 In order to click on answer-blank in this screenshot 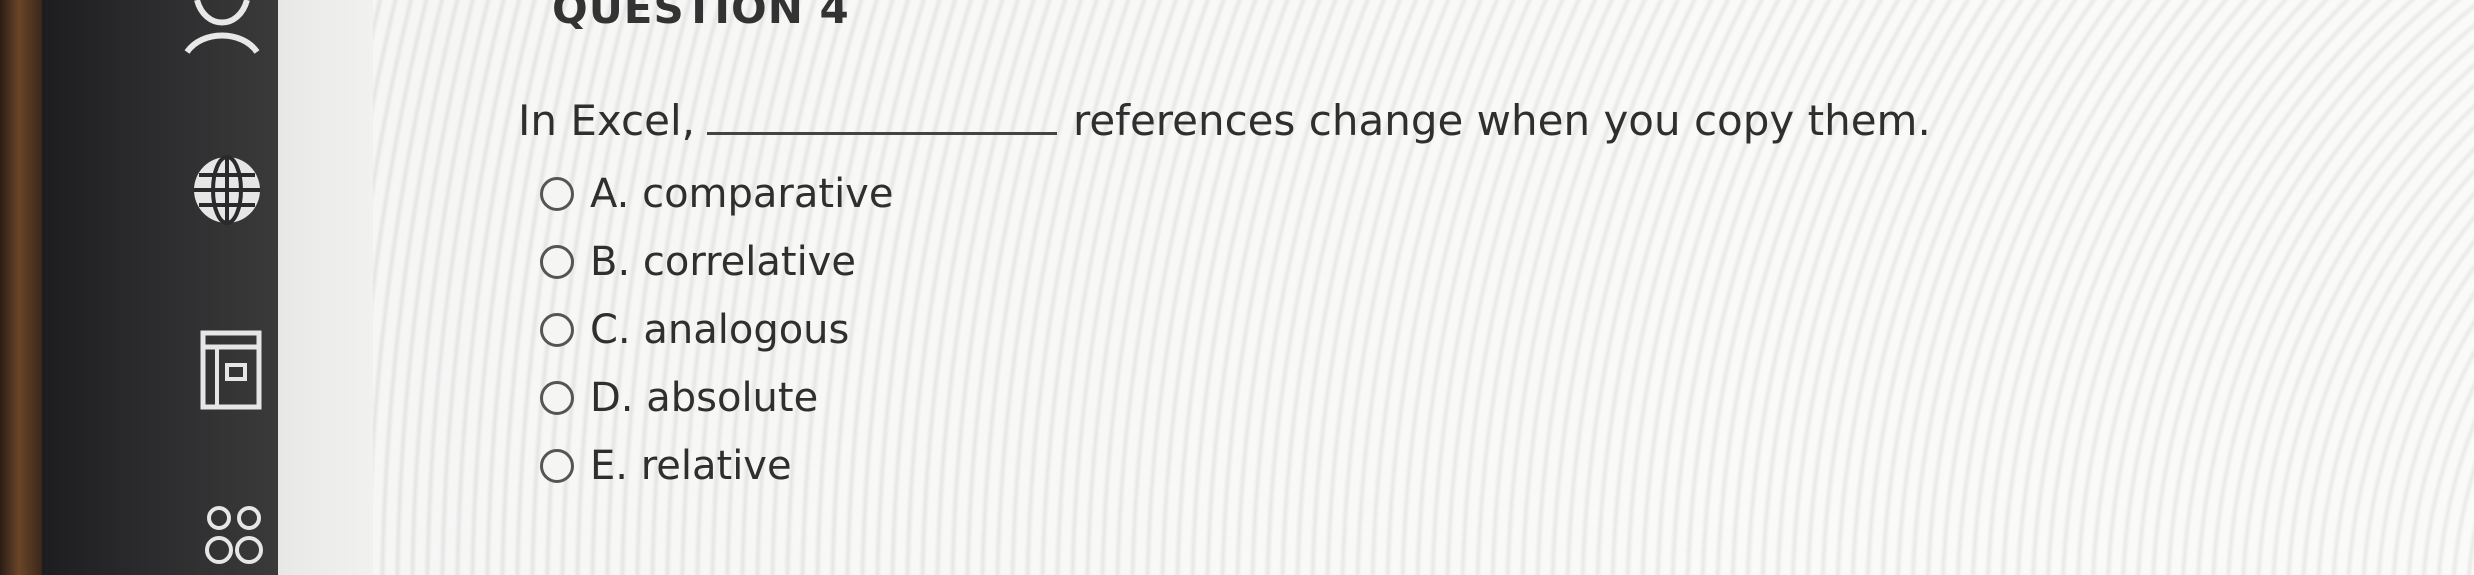, I will do `click(881, 115)`.